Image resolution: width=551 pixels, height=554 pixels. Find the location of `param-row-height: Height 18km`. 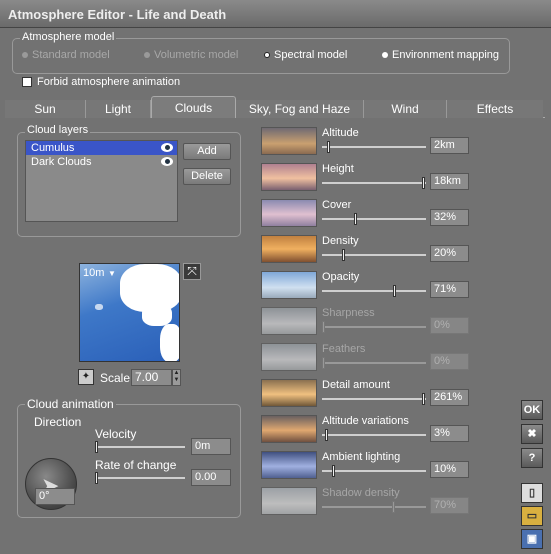

param-row-height: Height 18km is located at coordinates (401, 181).